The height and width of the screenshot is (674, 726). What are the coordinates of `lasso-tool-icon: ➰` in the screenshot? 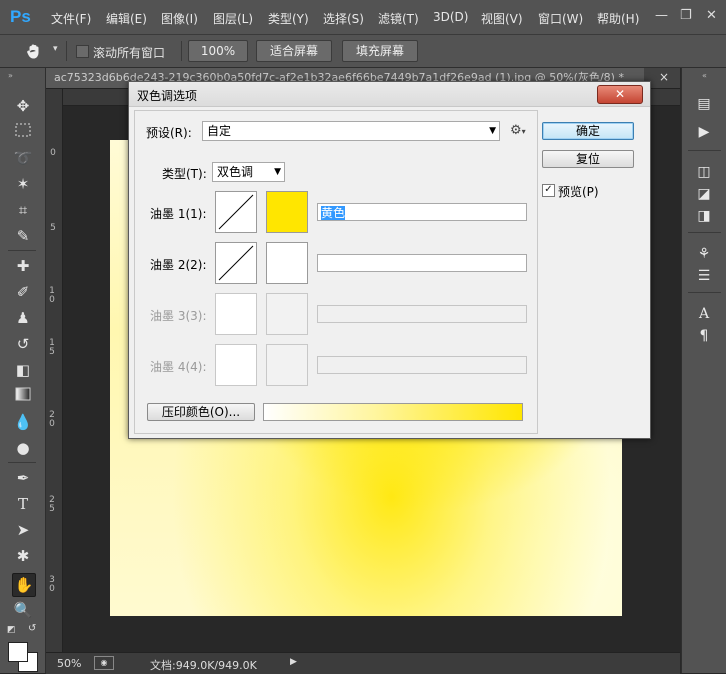 It's located at (23, 158).